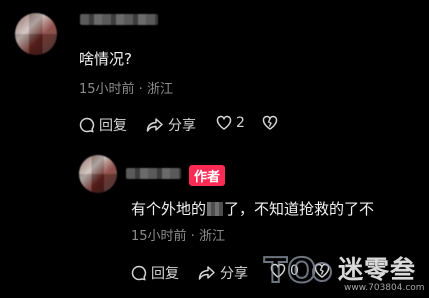  I want to click on share-label: 分享, so click(182, 126).